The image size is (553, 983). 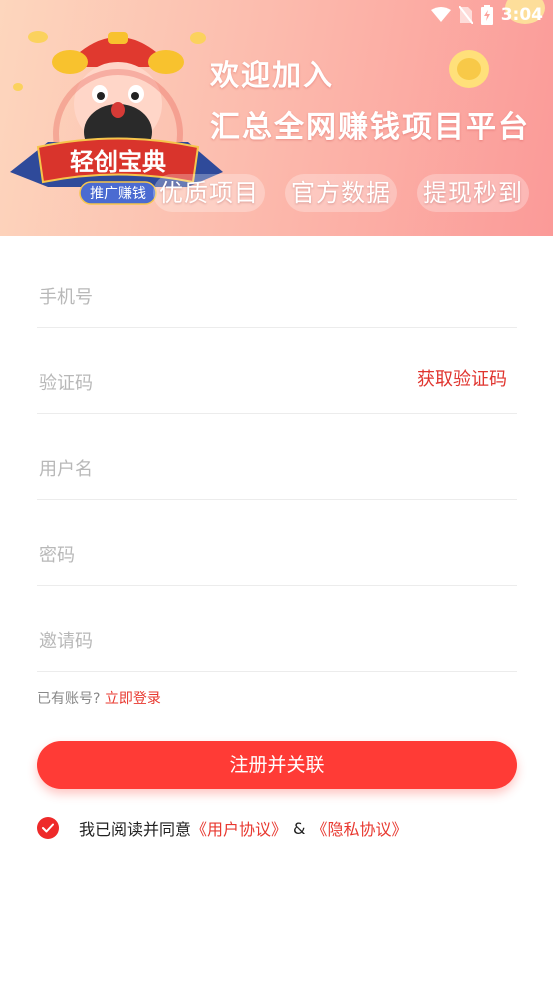 I want to click on tag-official-data: 官方数据, so click(x=341, y=193).